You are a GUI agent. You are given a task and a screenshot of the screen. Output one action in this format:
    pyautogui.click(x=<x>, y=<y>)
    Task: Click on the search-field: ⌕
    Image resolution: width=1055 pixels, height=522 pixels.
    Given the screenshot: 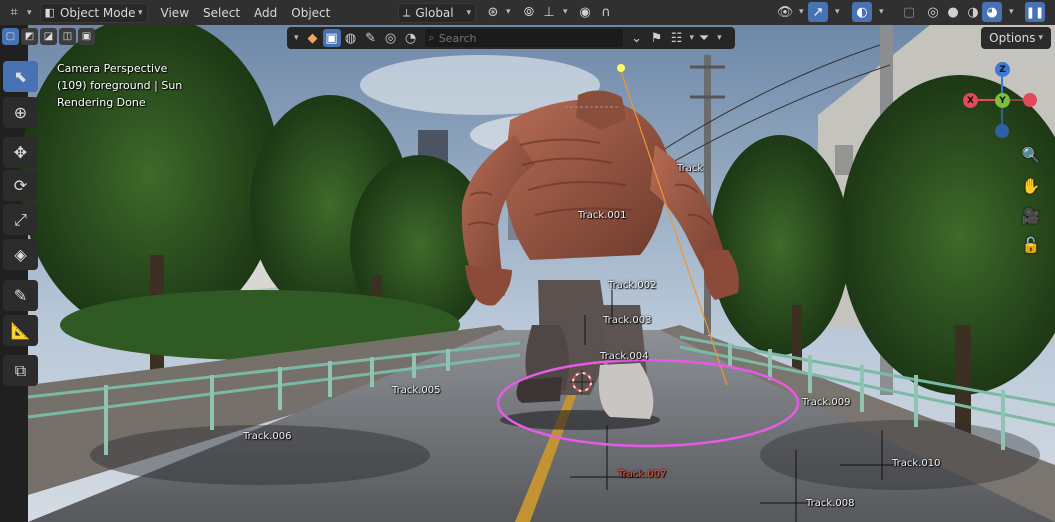 What is the action you would take?
    pyautogui.click(x=523, y=38)
    